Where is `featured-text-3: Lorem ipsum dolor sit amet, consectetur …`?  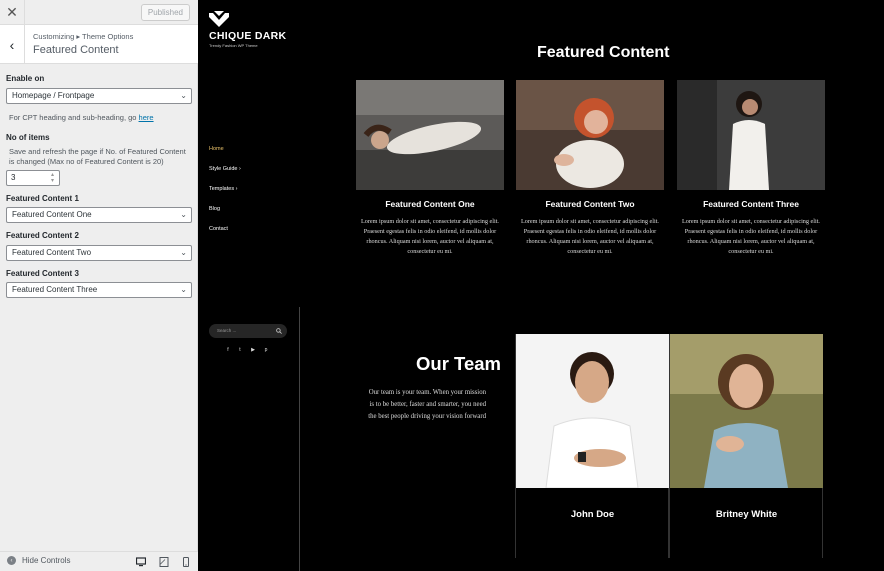 featured-text-3: Lorem ipsum dolor sit amet, consectetur … is located at coordinates (751, 236).